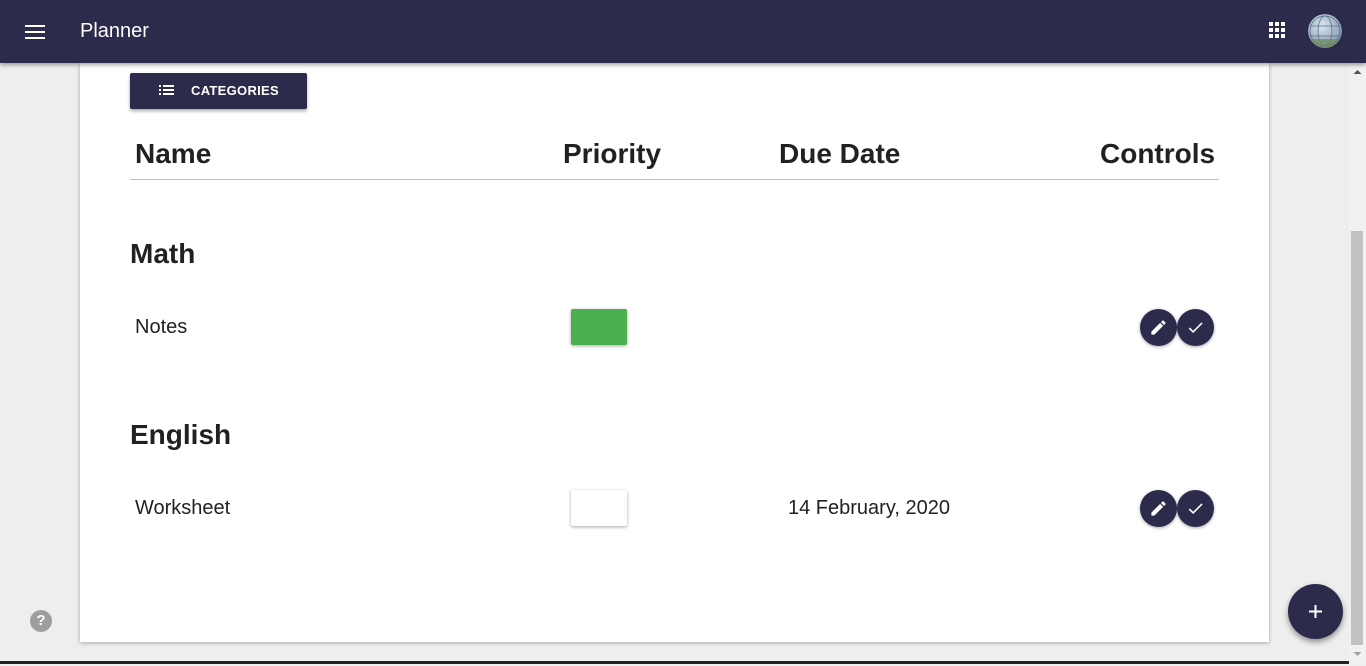  I want to click on categories-button: CATEGORIES, so click(218, 91).